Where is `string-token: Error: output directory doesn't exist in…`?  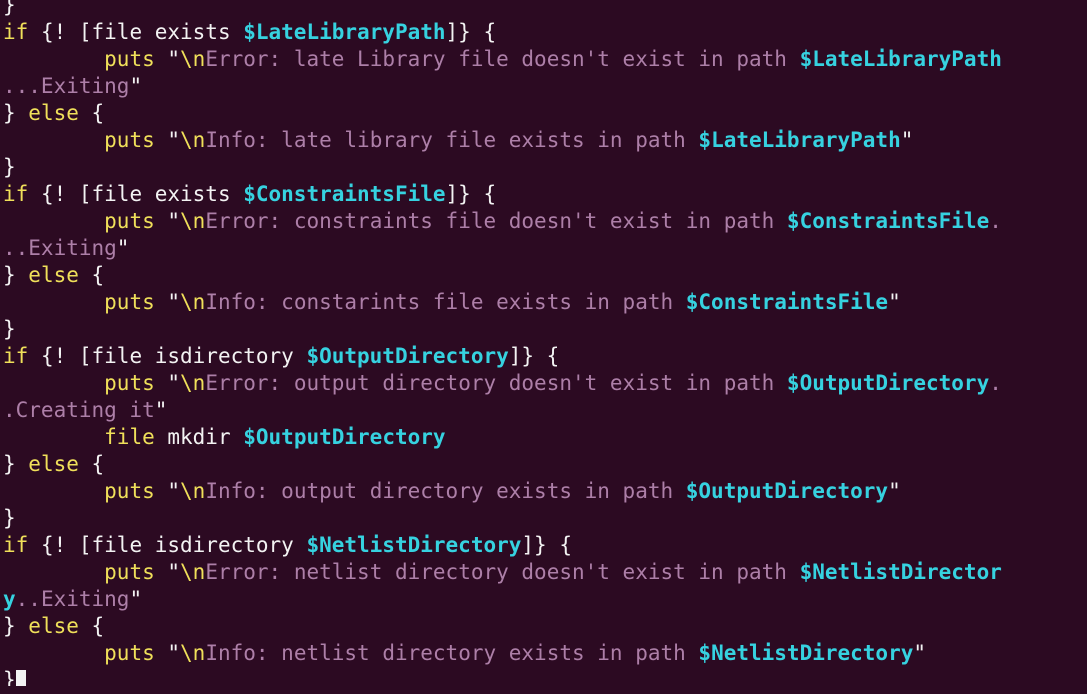
string-token: Error: output directory doesn't exist in… is located at coordinates (496, 383).